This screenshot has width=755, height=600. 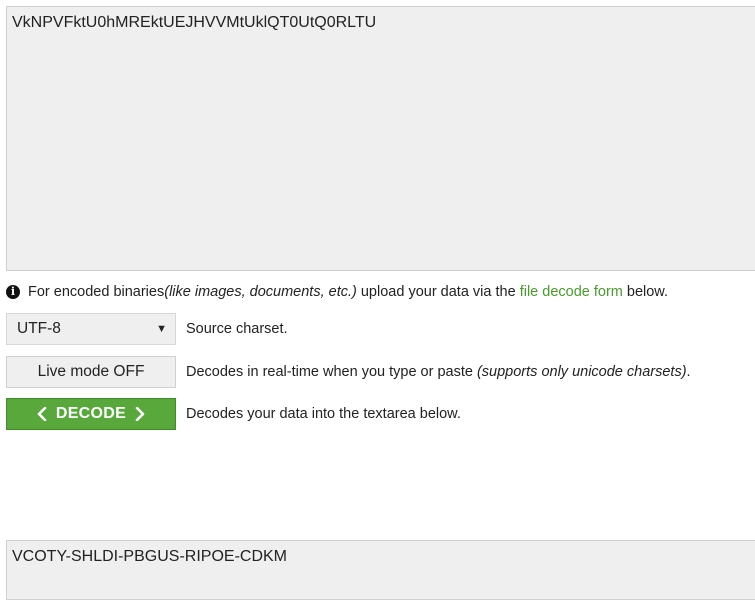 I want to click on charset-row: UTF-8 ▼ Source charset., so click(x=147, y=329).